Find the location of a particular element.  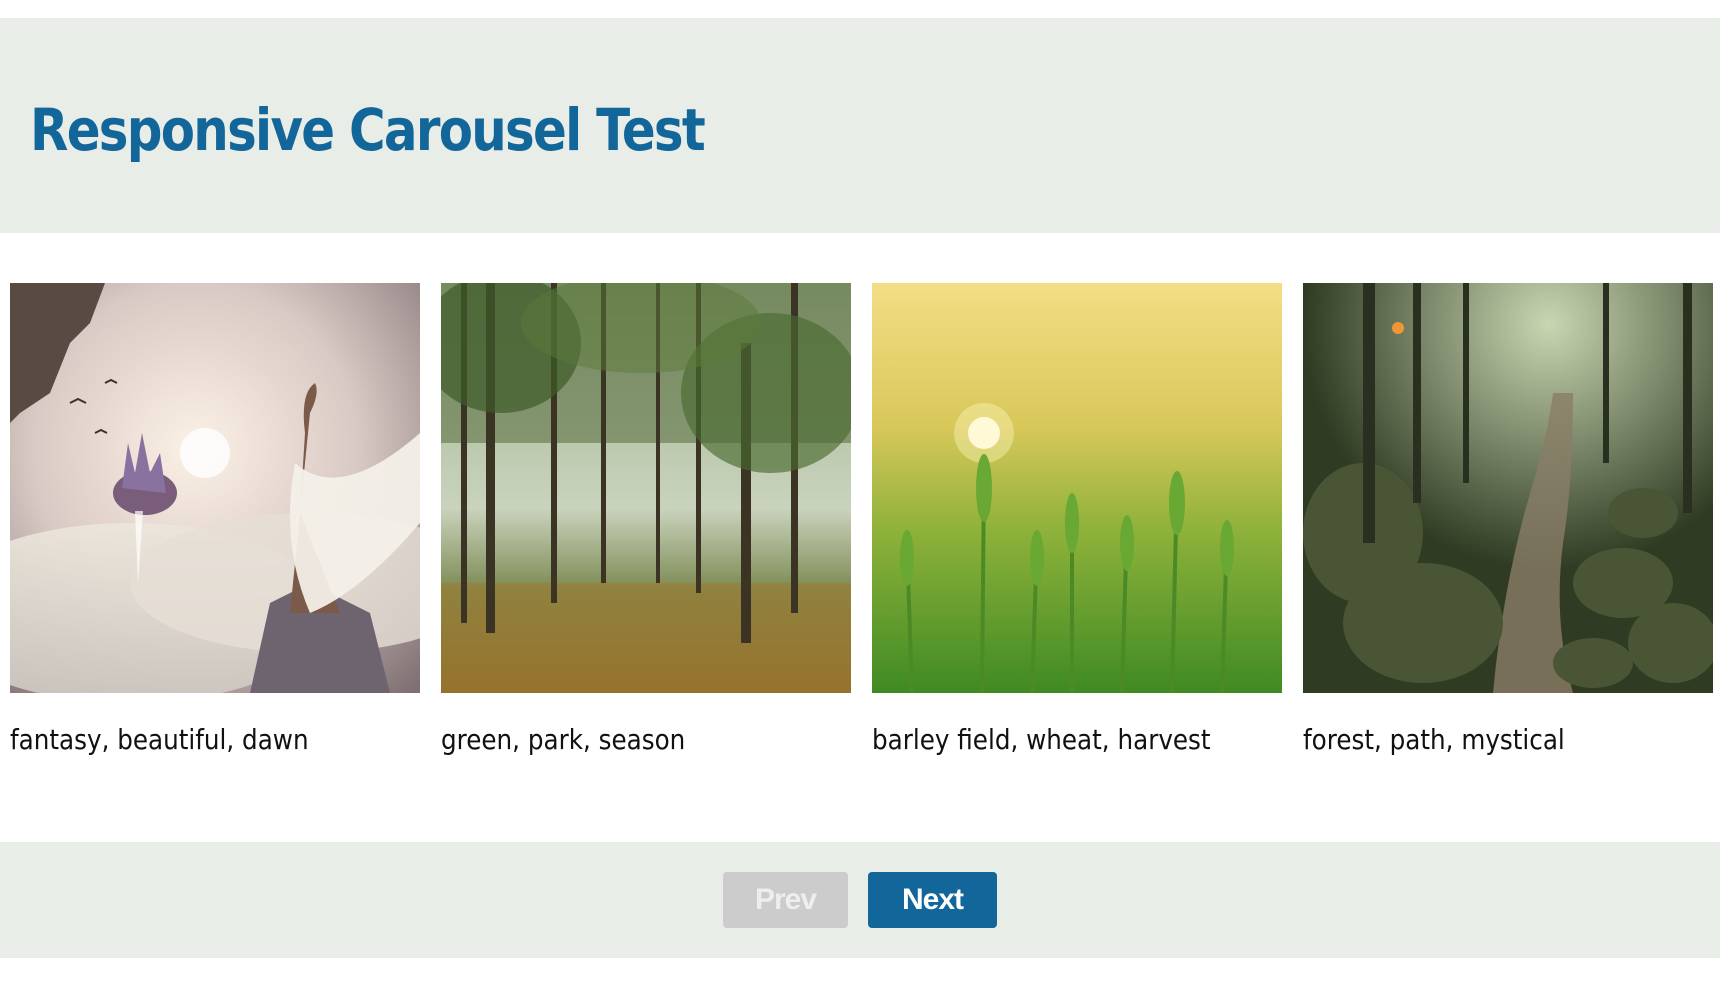

fantasy-image is located at coordinates (215, 488).